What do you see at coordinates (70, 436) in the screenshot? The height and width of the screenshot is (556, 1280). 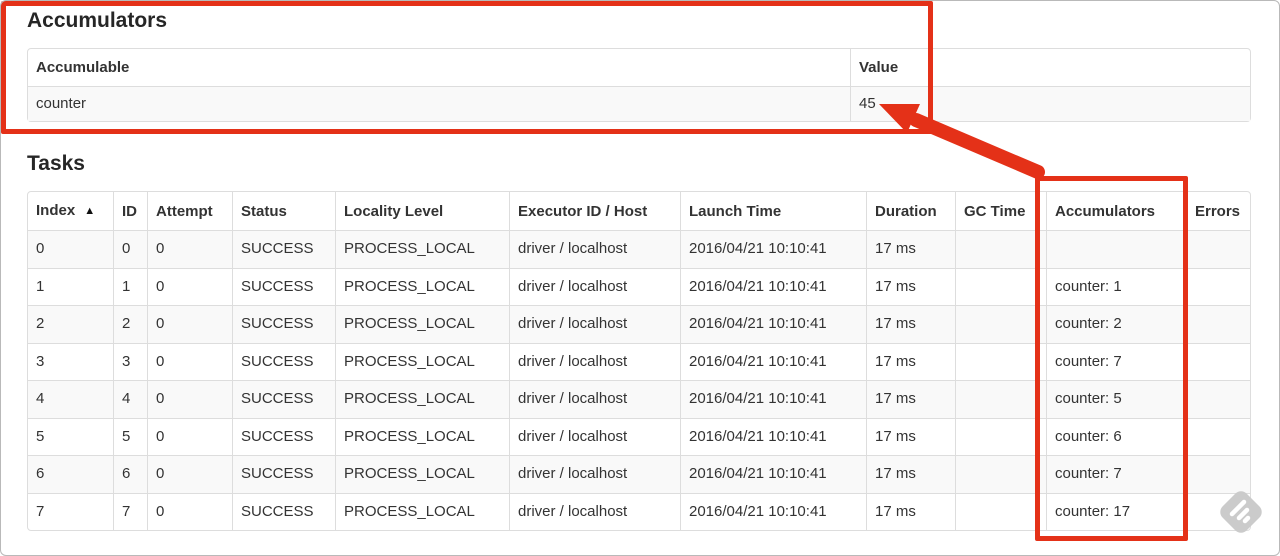 I see `task-cell-index: 5` at bounding box center [70, 436].